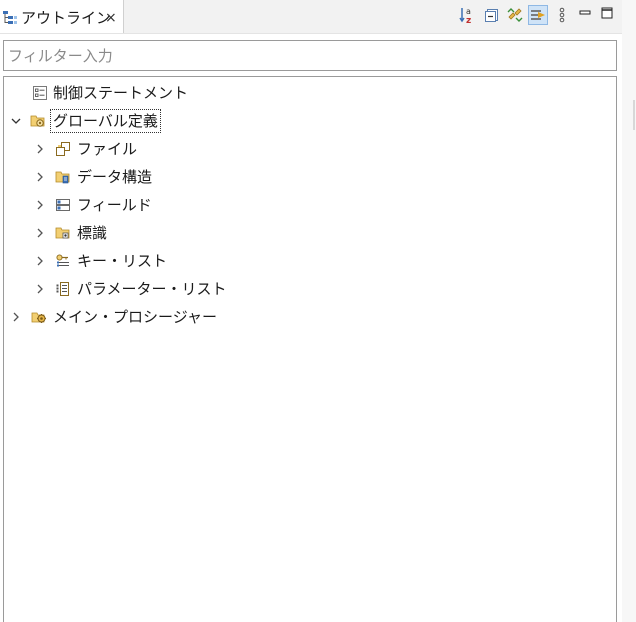  I want to click on view-header: アウトライン × a z, so click(318, 17).